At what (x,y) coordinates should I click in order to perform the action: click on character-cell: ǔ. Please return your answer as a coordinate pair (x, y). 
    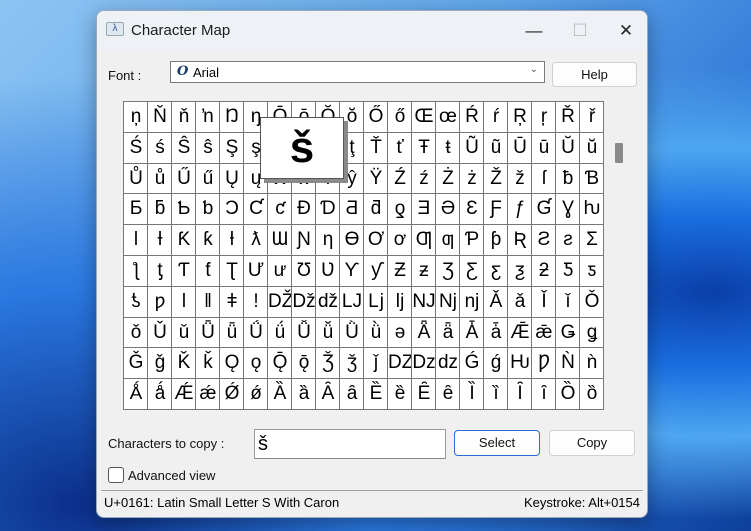
    Looking at the image, I should click on (184, 333).